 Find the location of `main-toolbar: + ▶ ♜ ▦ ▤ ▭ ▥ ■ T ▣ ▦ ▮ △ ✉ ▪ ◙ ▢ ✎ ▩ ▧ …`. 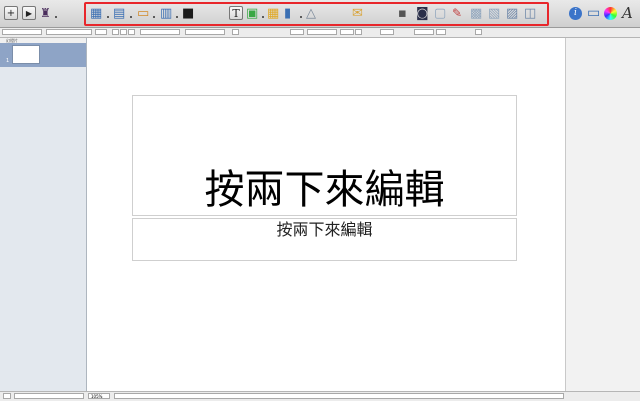

main-toolbar: + ▶ ♜ ▦ ▤ ▭ ▥ ■ T ▣ ▦ ▮ △ ✉ ▪ ◙ ▢ ✎ ▩ ▧ … is located at coordinates (320, 14).